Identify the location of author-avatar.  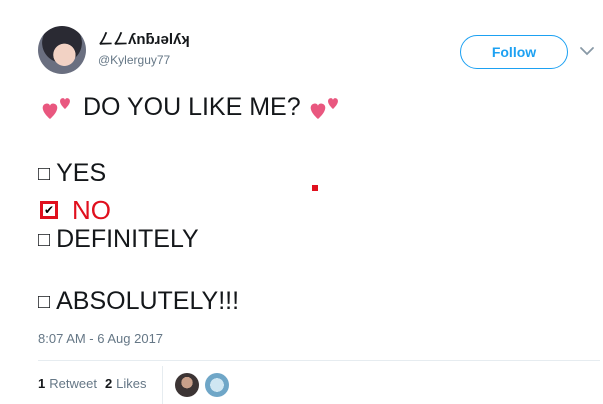
(62, 50).